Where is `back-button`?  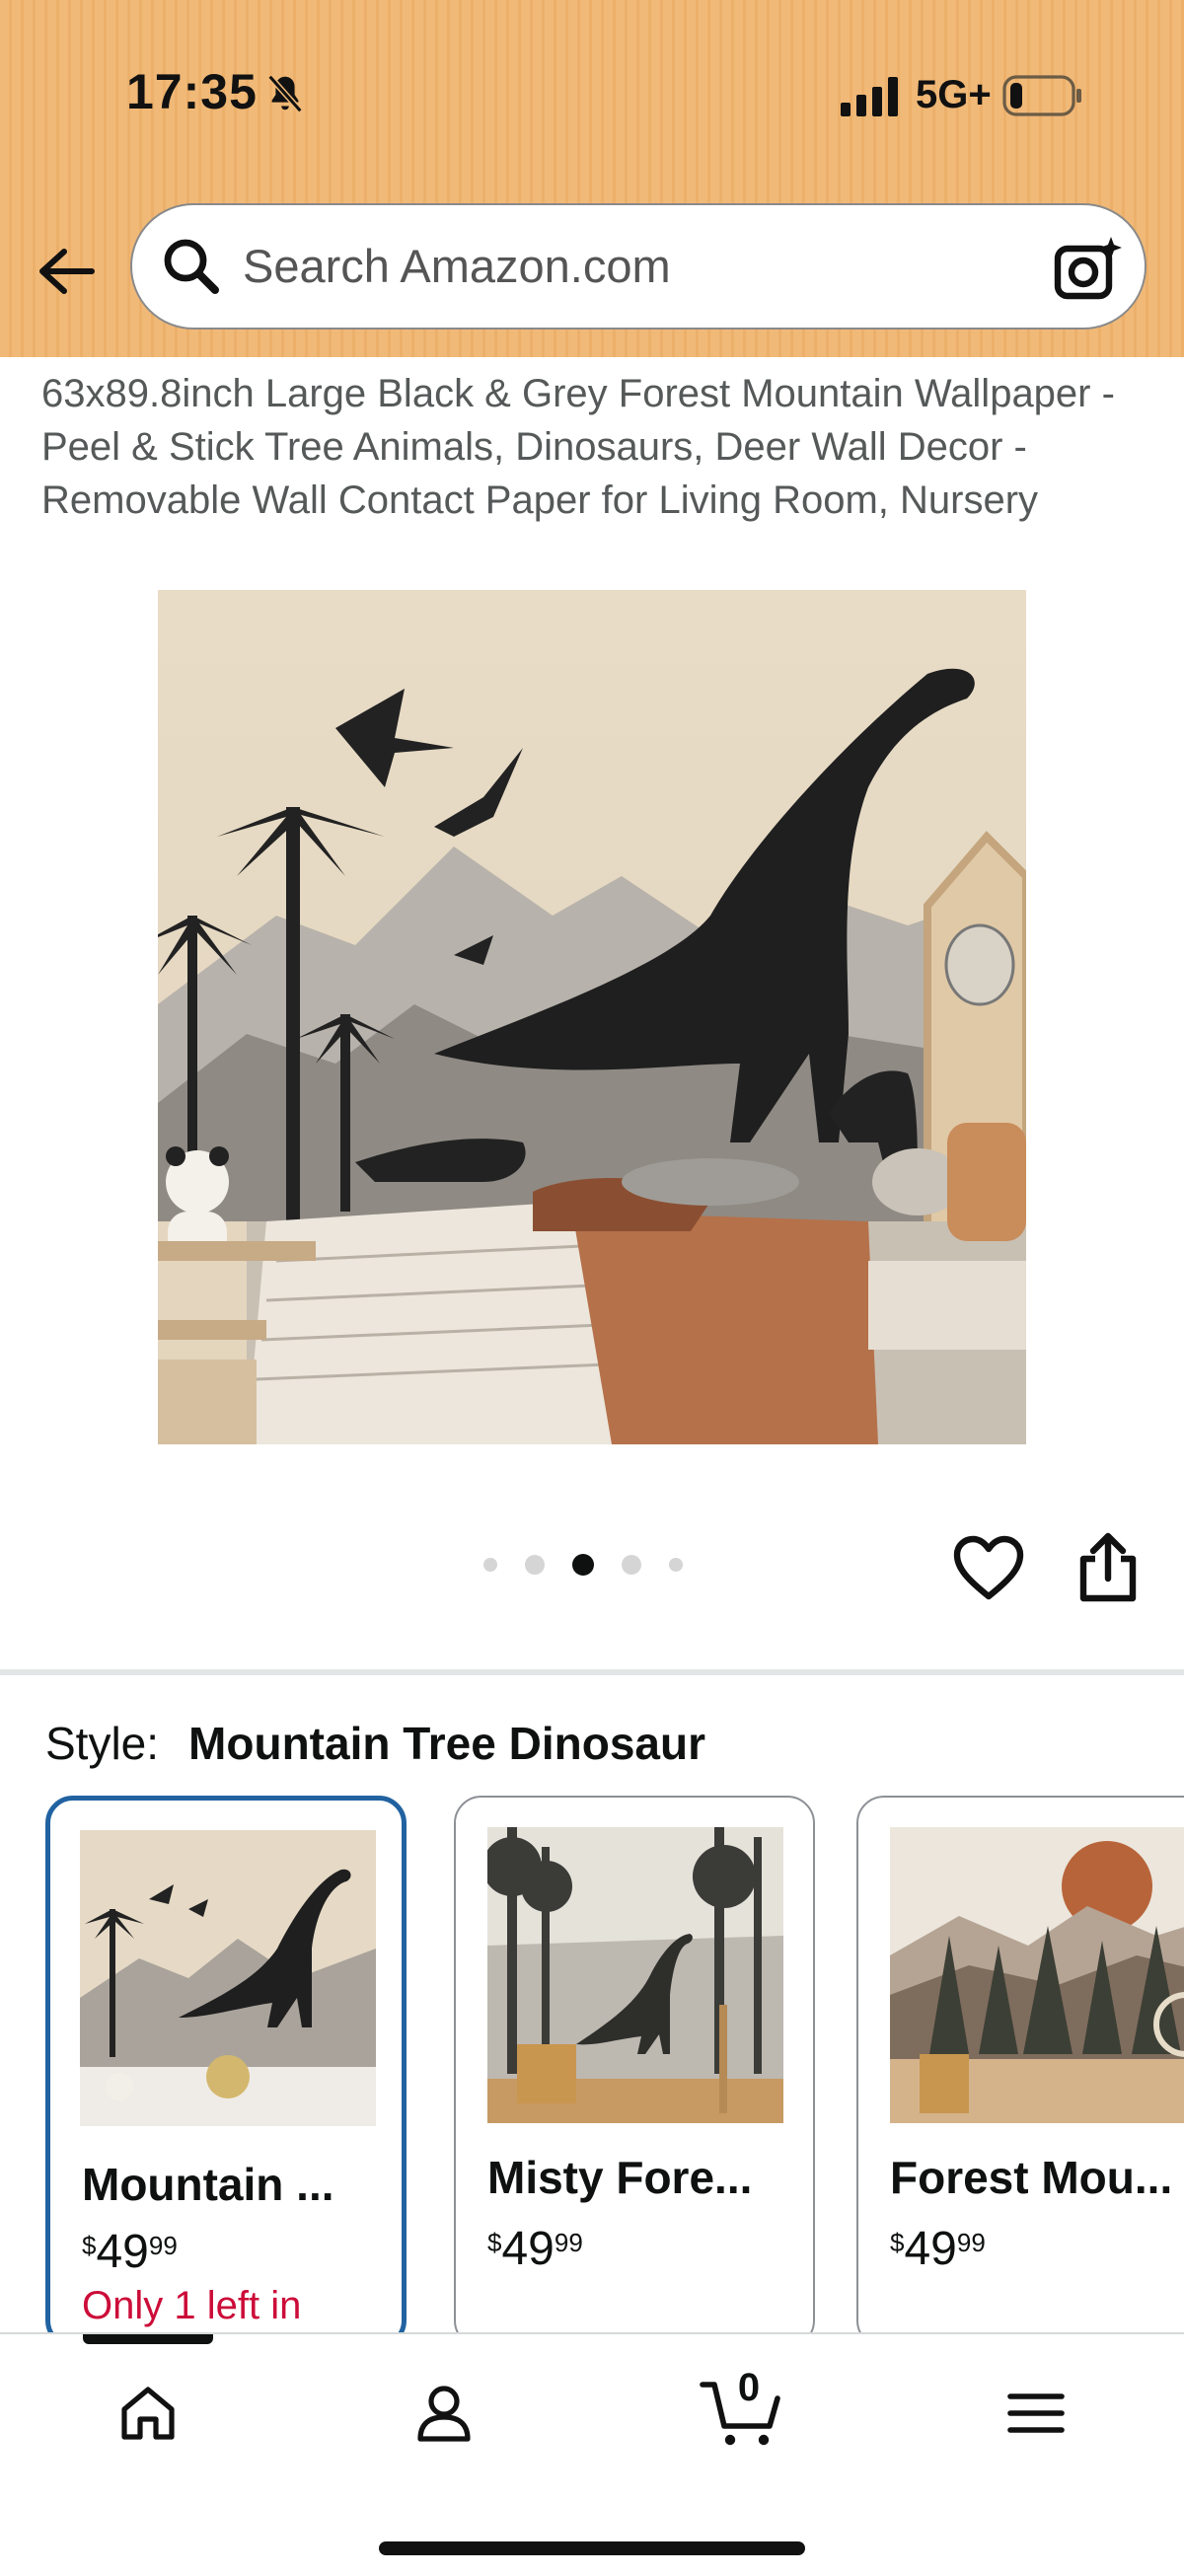 back-button is located at coordinates (67, 271).